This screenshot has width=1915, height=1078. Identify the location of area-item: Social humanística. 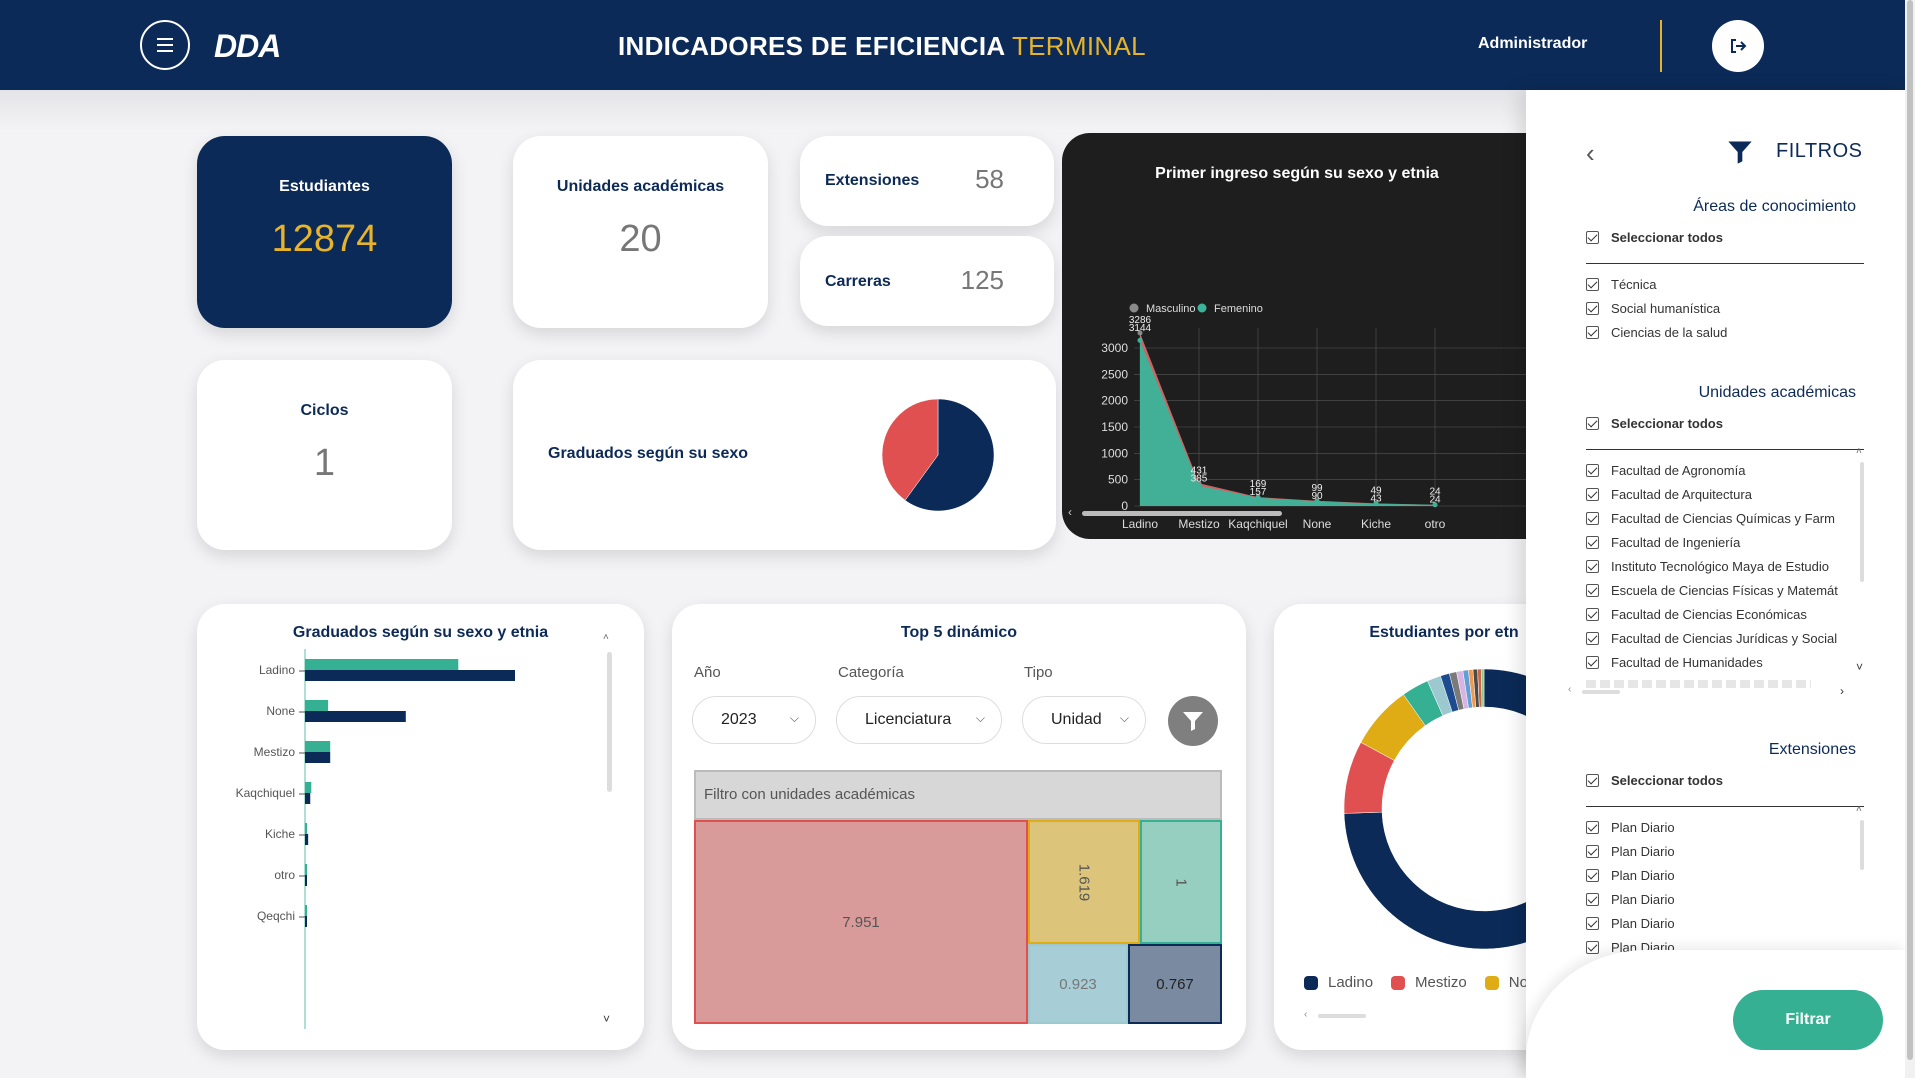
(1721, 308).